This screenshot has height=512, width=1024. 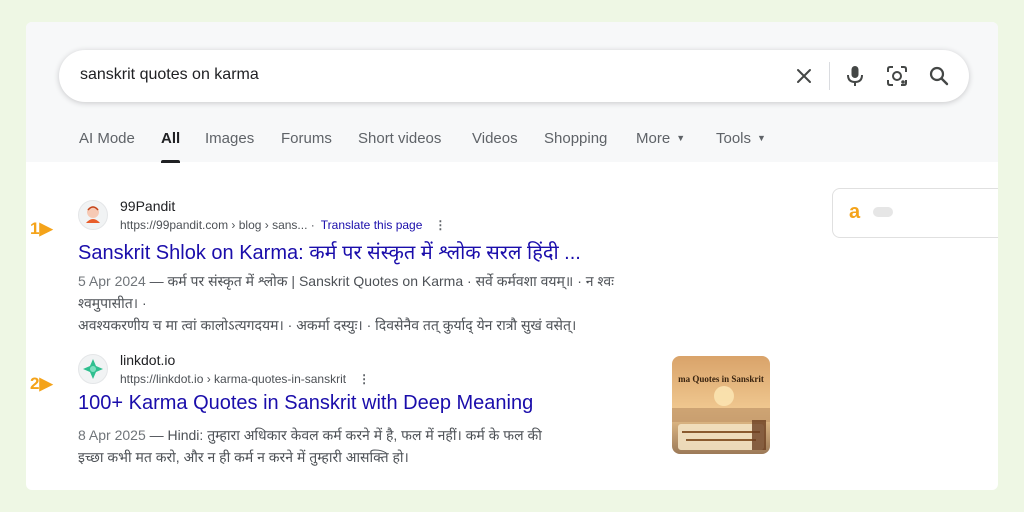 I want to click on result-marker: 1▶, so click(x=41, y=229).